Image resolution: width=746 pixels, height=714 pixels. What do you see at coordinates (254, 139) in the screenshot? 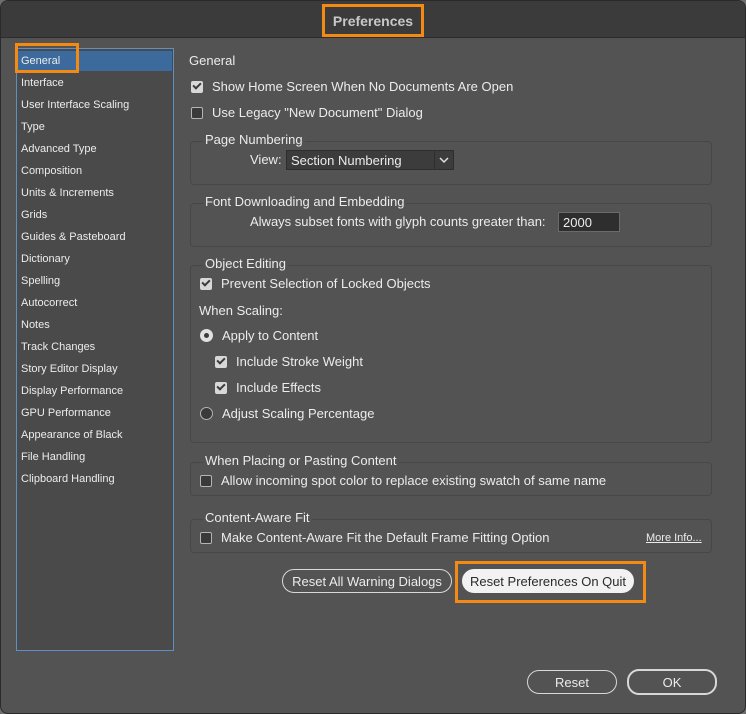
I see `page-numbering-title: Page Numbering` at bounding box center [254, 139].